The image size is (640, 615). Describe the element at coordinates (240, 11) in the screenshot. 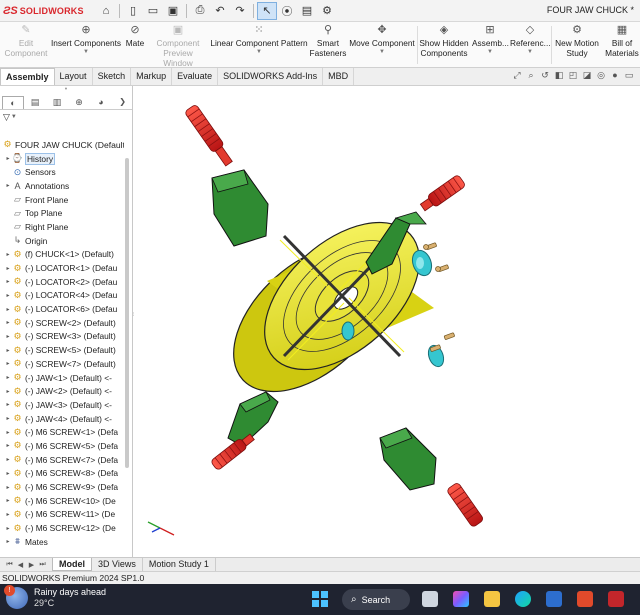

I see `redo-icon: ↷` at that location.